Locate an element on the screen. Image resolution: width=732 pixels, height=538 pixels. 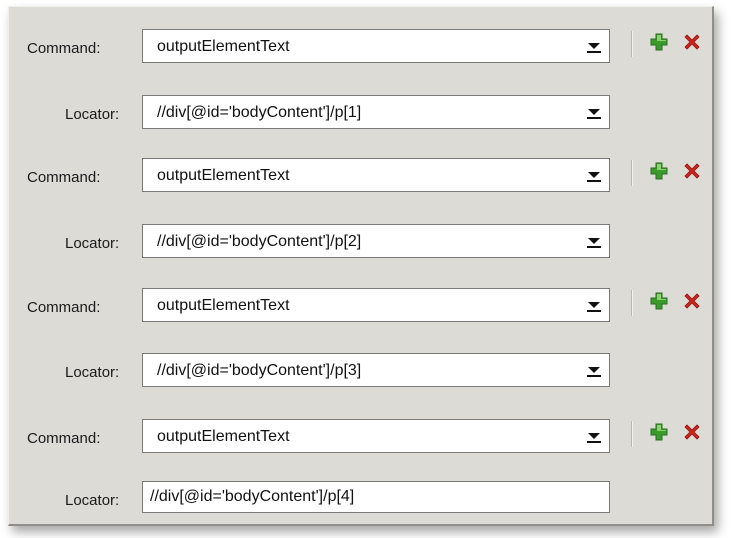
locator-value: //div[@id='bodyContent']/p[3] is located at coordinates (259, 370).